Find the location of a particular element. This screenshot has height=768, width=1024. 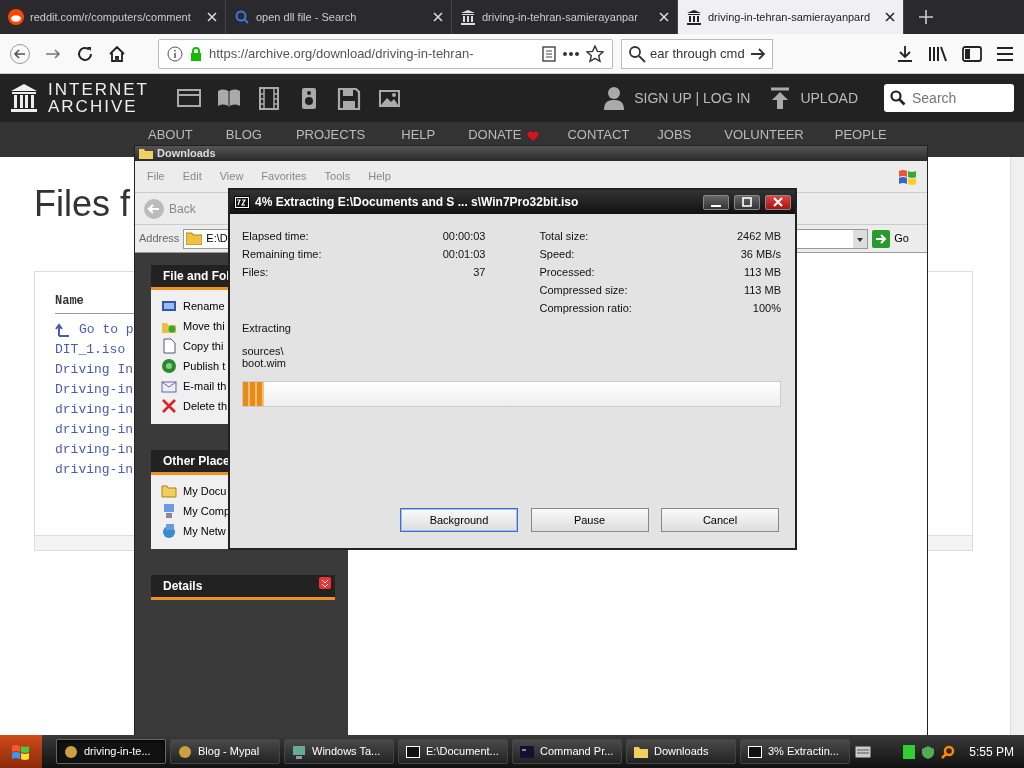

folder-path: sources\ is located at coordinates (263, 350).